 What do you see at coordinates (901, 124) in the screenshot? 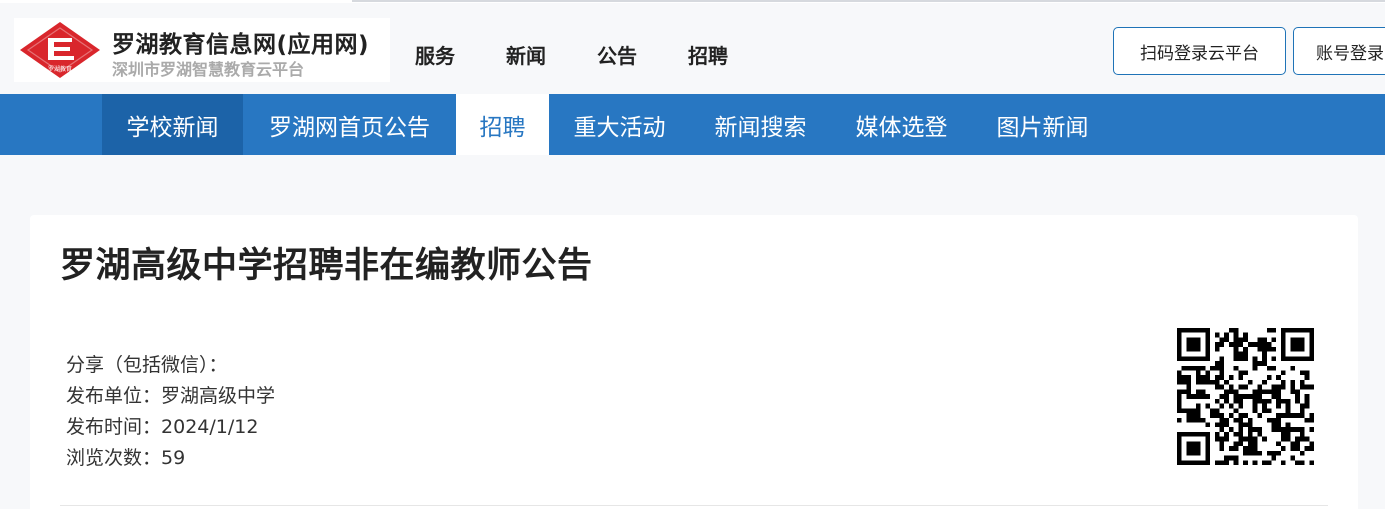
I see `tab-media-selection: 媒体选登` at bounding box center [901, 124].